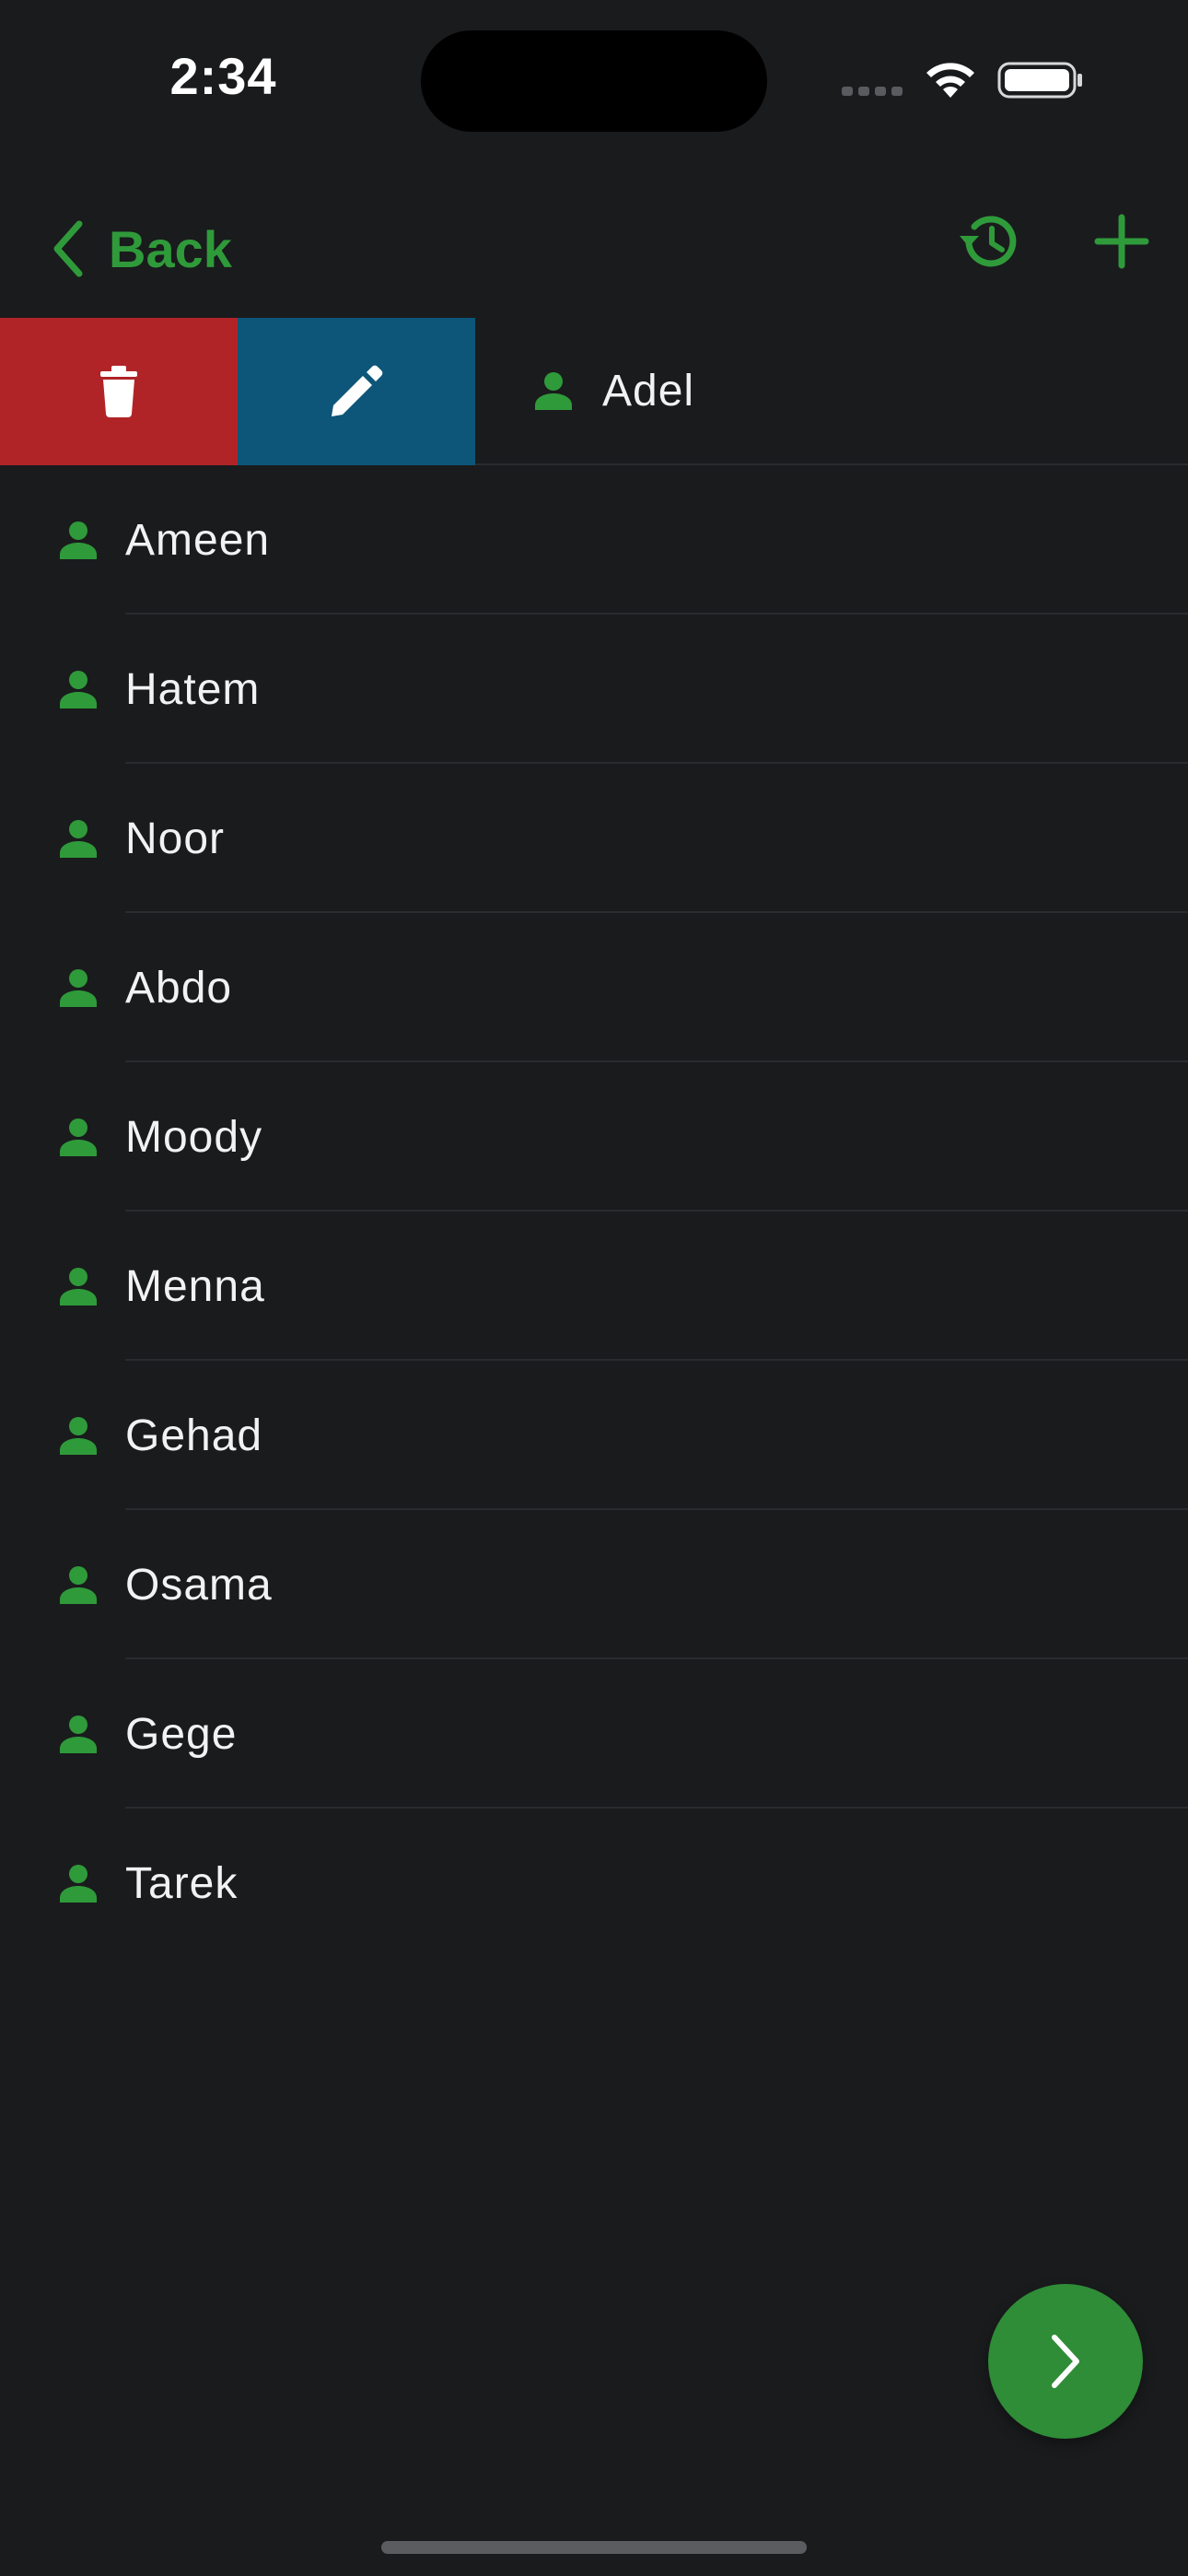 Image resolution: width=1188 pixels, height=2576 pixels. I want to click on back-button: Back, so click(140, 249).